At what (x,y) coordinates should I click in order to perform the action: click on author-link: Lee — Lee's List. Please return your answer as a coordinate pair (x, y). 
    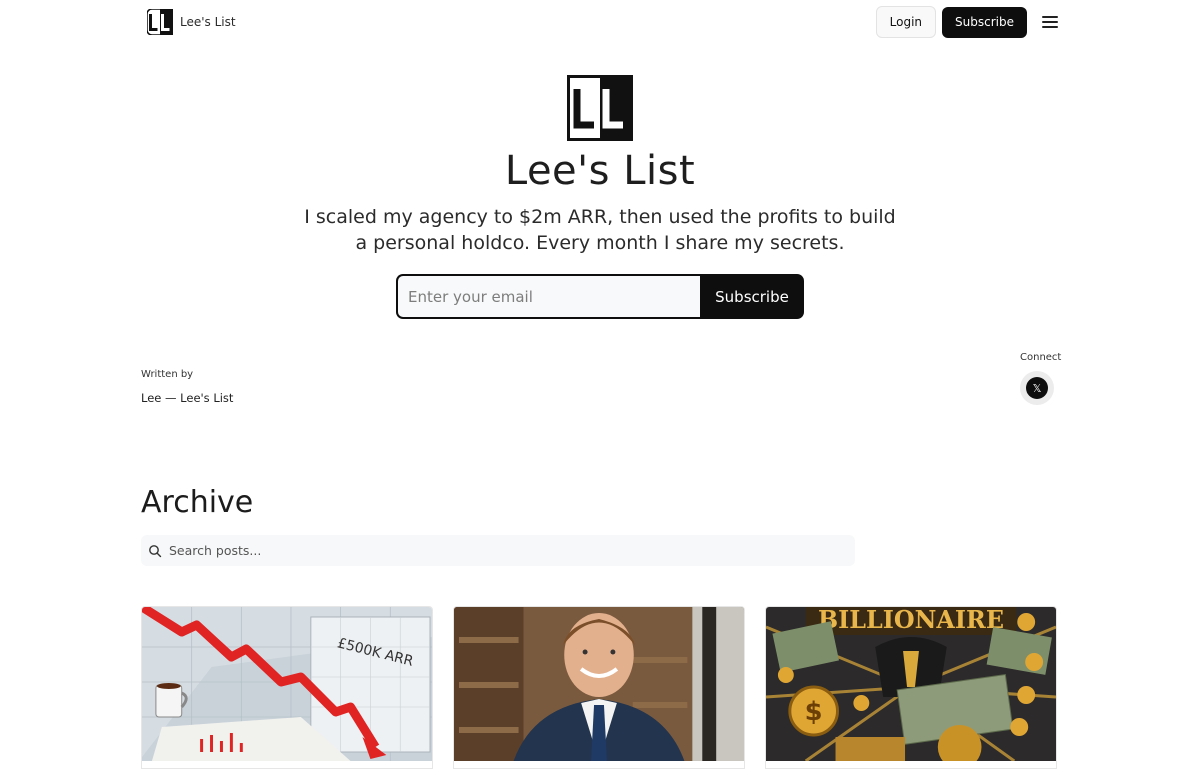
    Looking at the image, I should click on (187, 398).